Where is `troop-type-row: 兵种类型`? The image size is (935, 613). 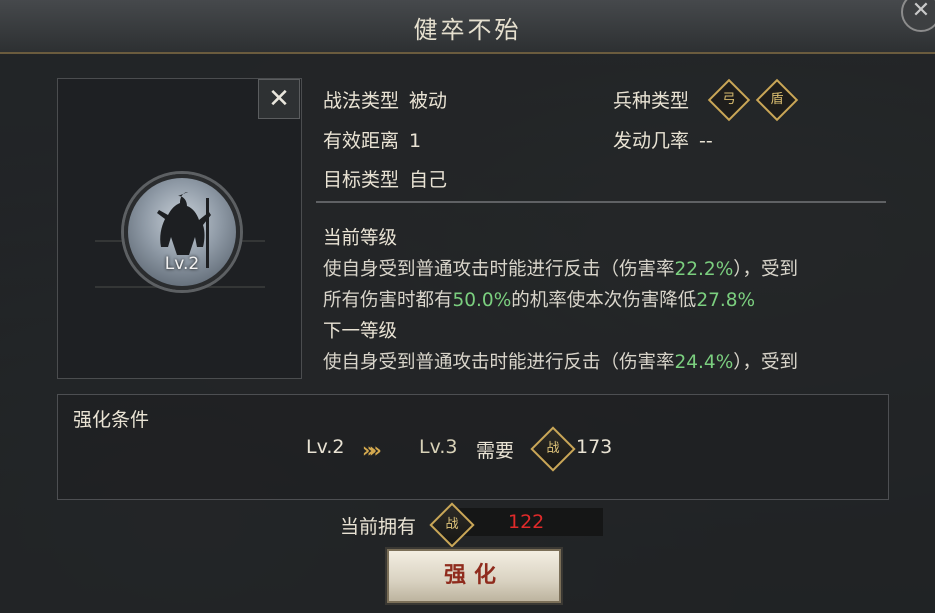 troop-type-row: 兵种类型 is located at coordinates (651, 99).